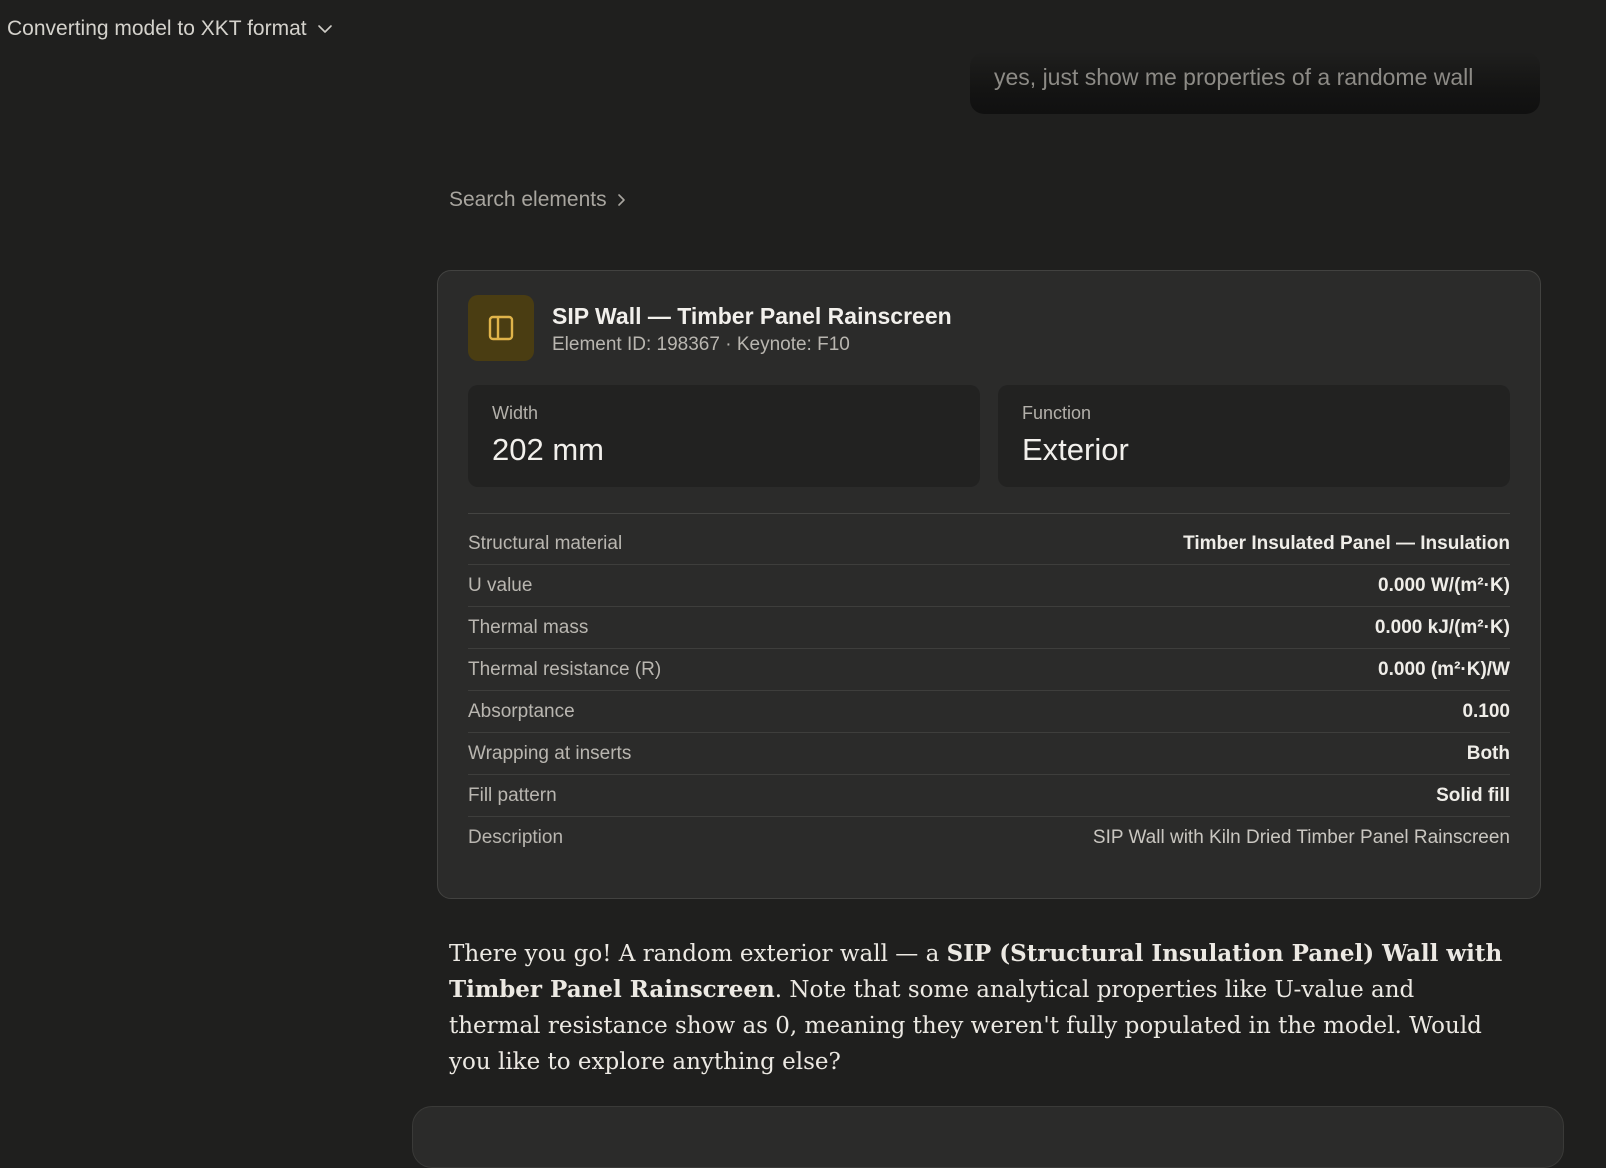  I want to click on search-elements-link: Search elements, so click(538, 200).